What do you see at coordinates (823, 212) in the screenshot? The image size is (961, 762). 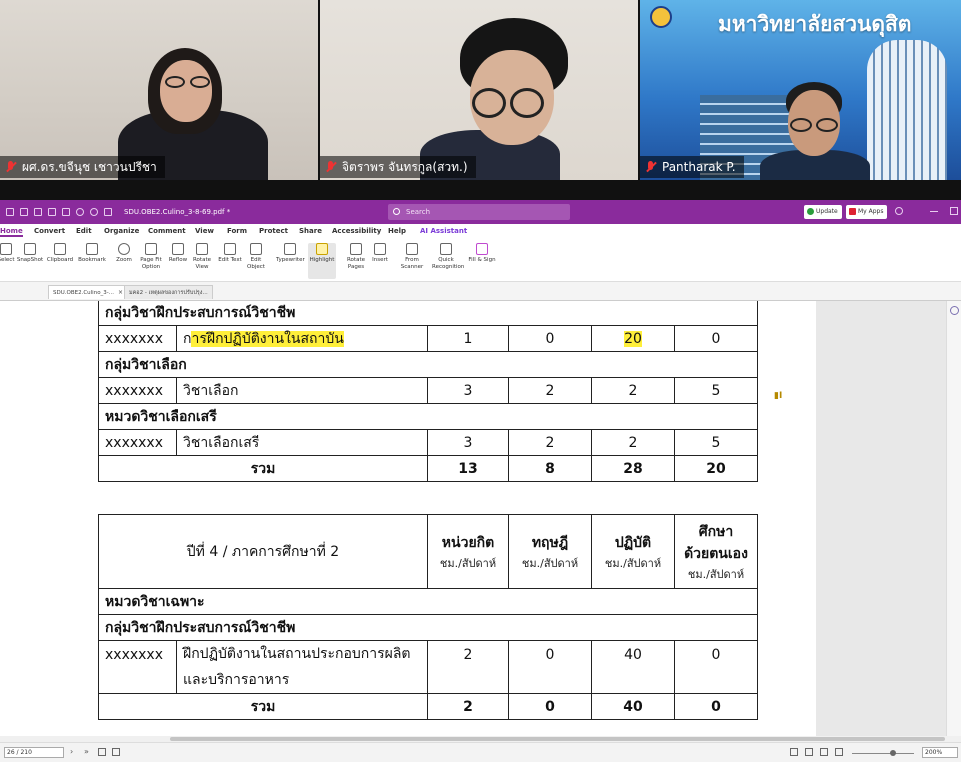 I see `update-button: Update` at bounding box center [823, 212].